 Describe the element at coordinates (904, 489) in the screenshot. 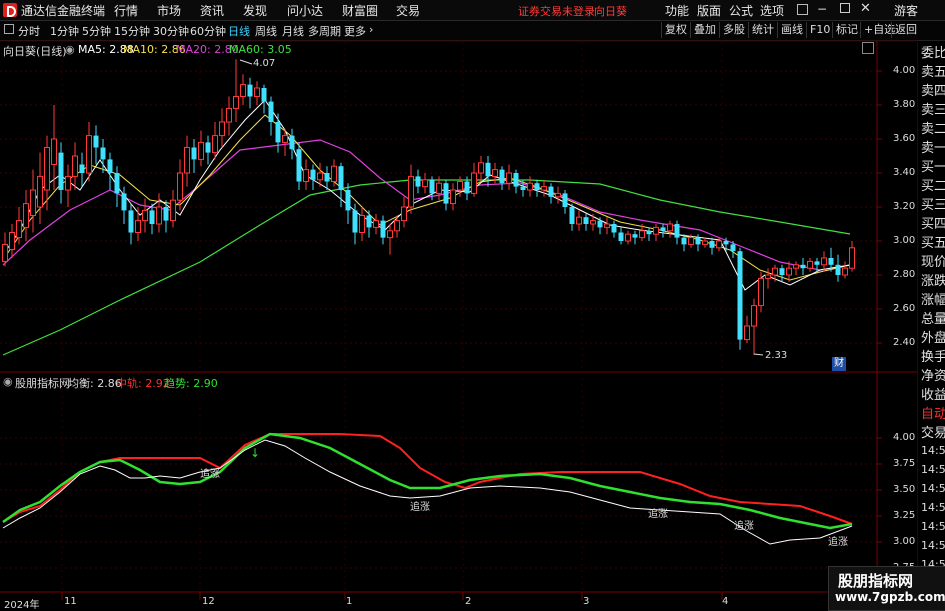

I see `ind-y-tick: 3.50` at that location.